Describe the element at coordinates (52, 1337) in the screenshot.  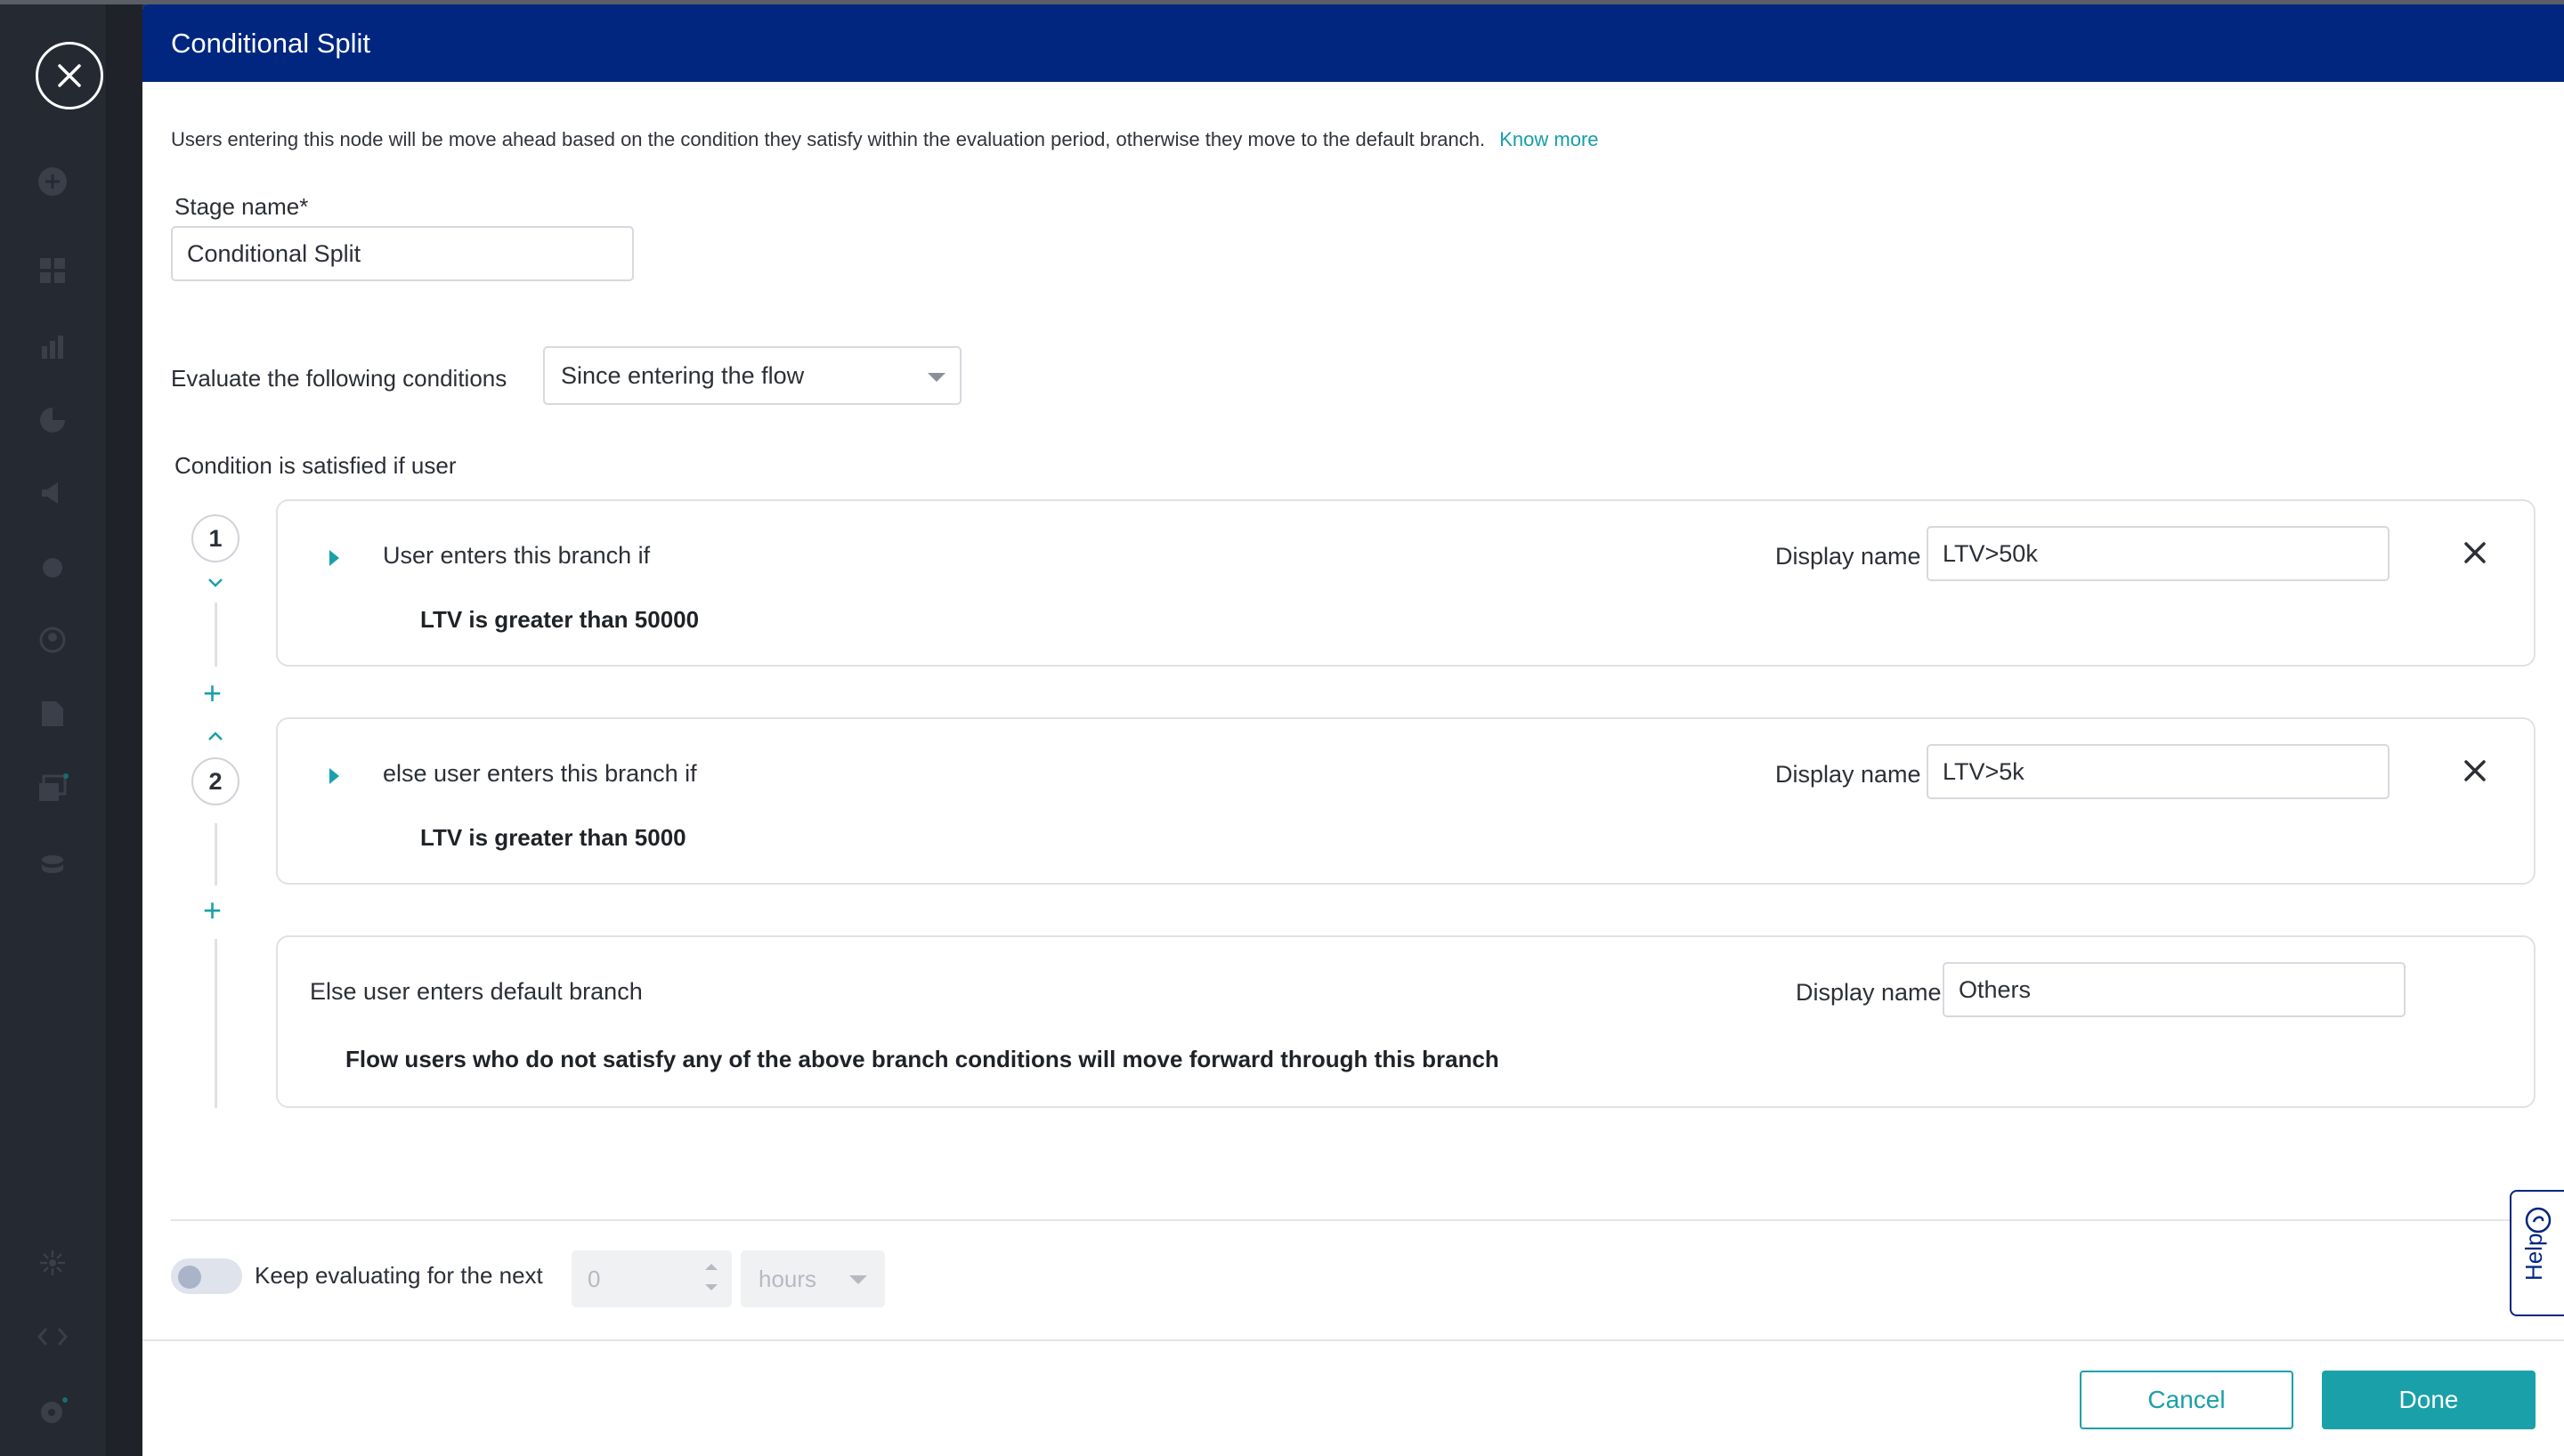
I see `code-icon` at that location.